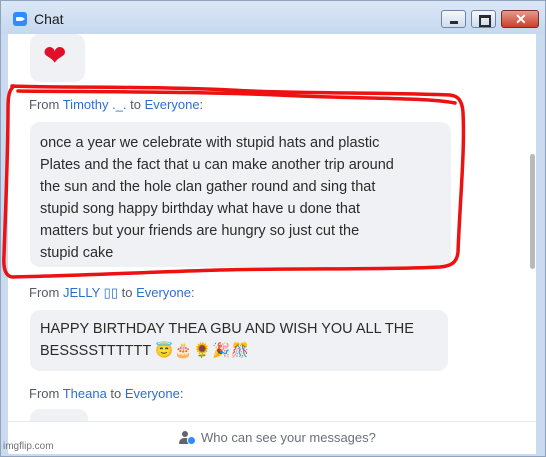 Image resolution: width=546 pixels, height=457 pixels. Describe the element at coordinates (77, 253) in the screenshot. I see `message-line: stupid cake` at that location.